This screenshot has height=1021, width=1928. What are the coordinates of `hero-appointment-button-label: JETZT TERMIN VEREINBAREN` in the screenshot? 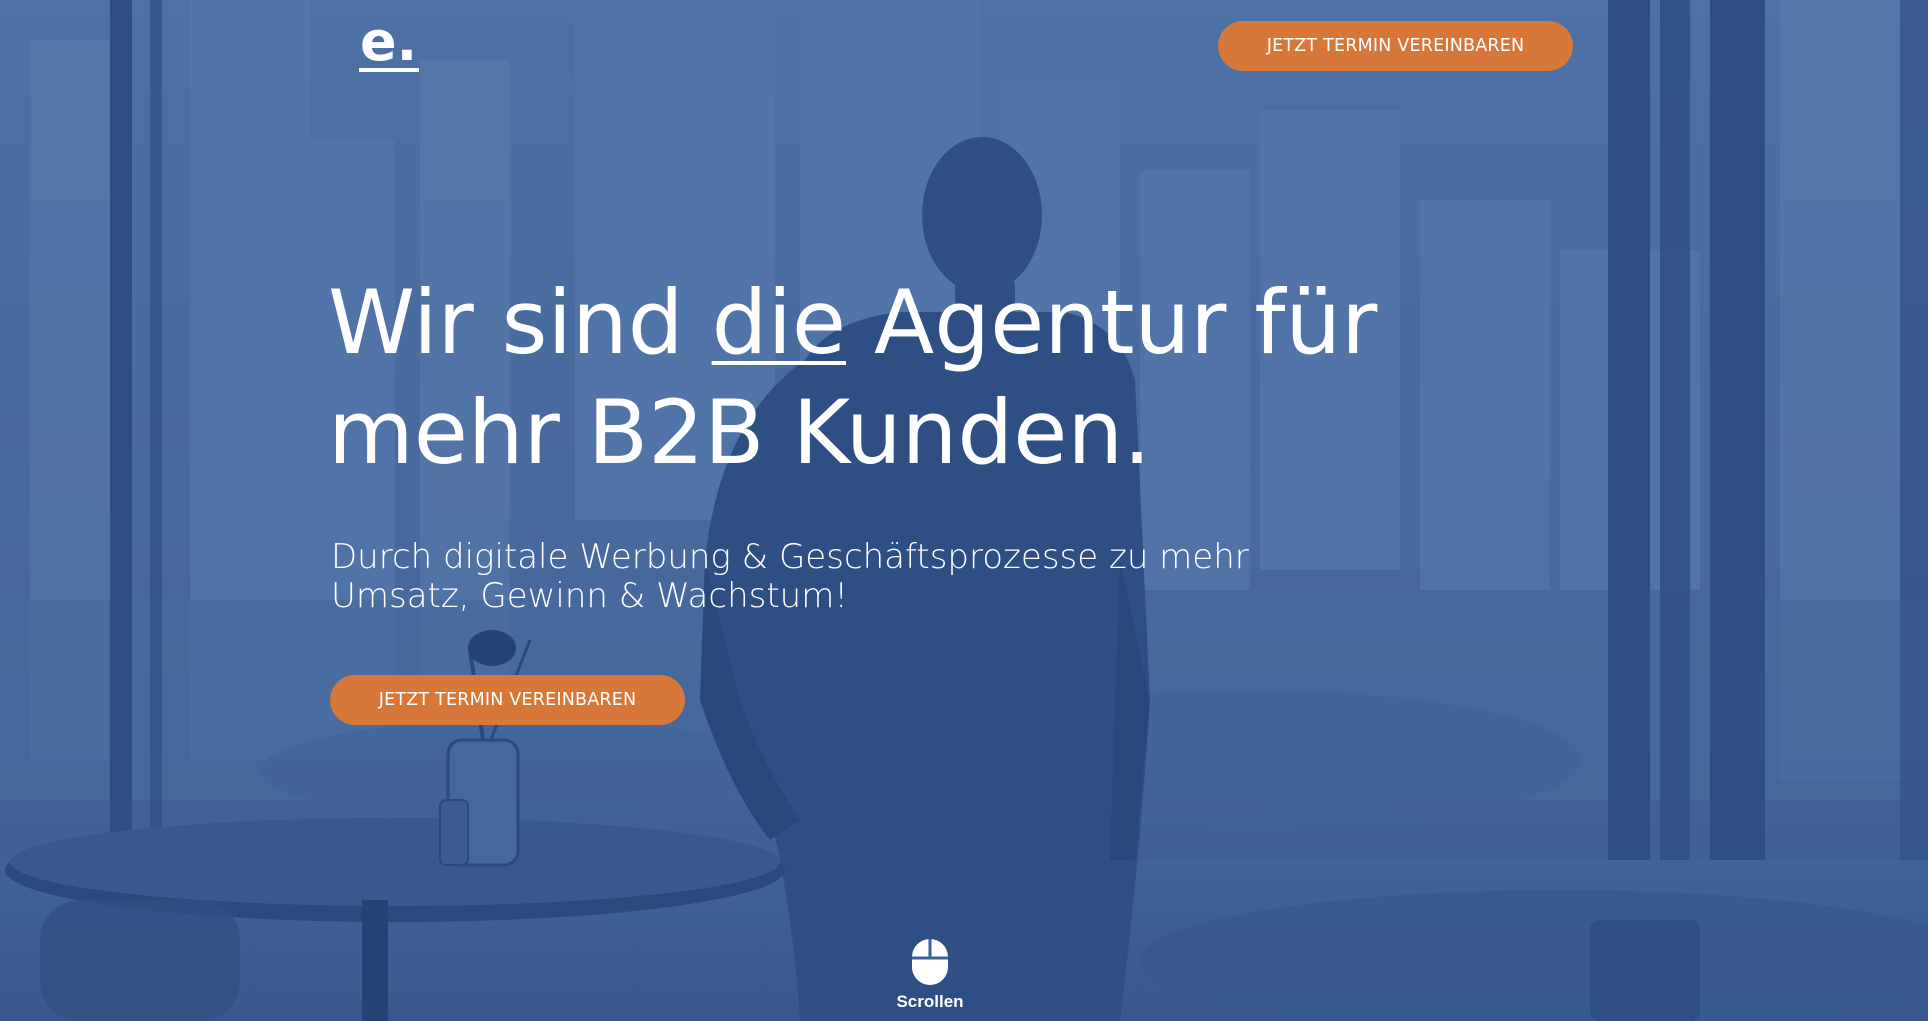 It's located at (507, 700).